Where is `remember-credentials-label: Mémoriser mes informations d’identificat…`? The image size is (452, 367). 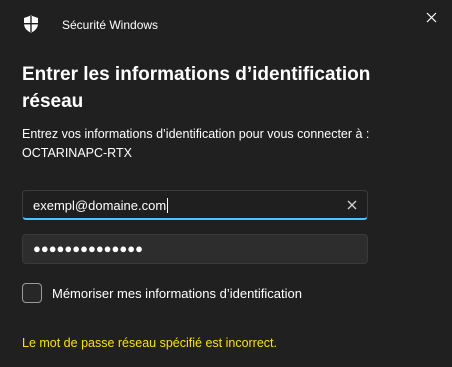
remember-credentials-label: Mémoriser mes informations d’identificat… is located at coordinates (177, 293).